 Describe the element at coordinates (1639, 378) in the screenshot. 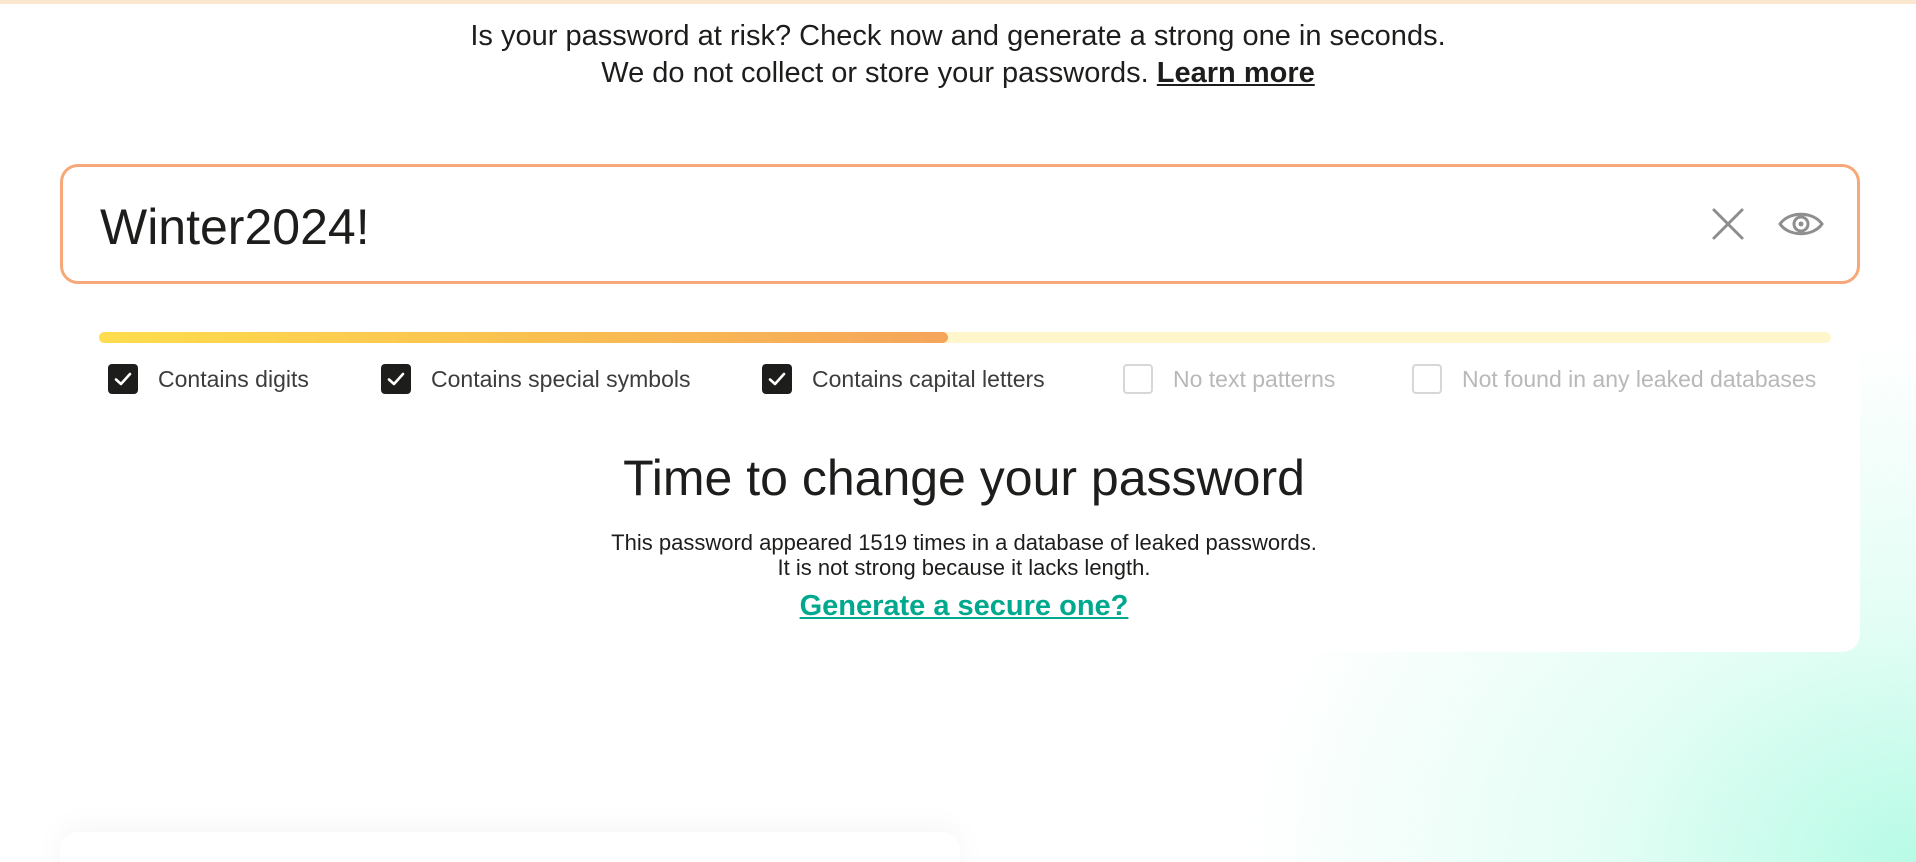

I see `check-label: Not found in any leaked databases` at that location.